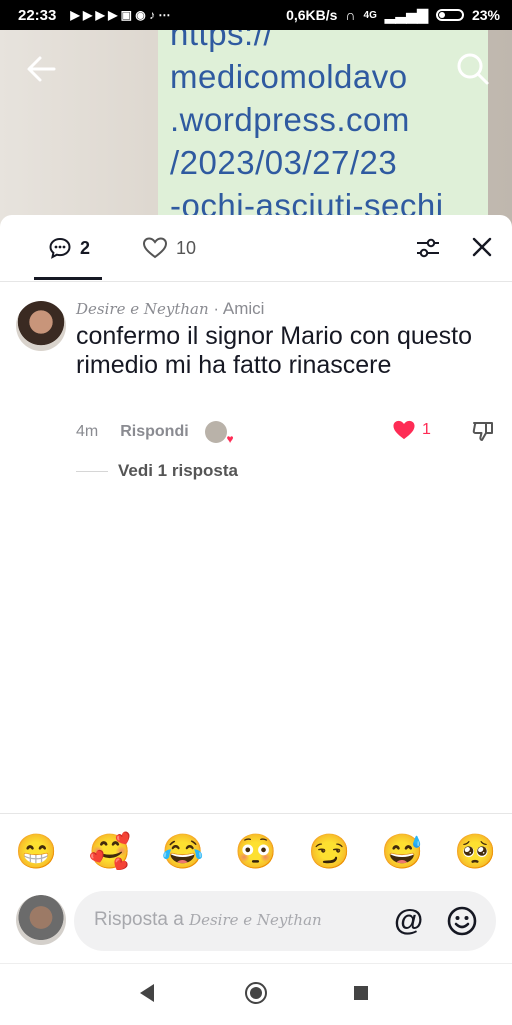 This screenshot has width=512, height=1025. Describe the element at coordinates (169, 248) in the screenshot. I see `tab-likes: 10` at that location.